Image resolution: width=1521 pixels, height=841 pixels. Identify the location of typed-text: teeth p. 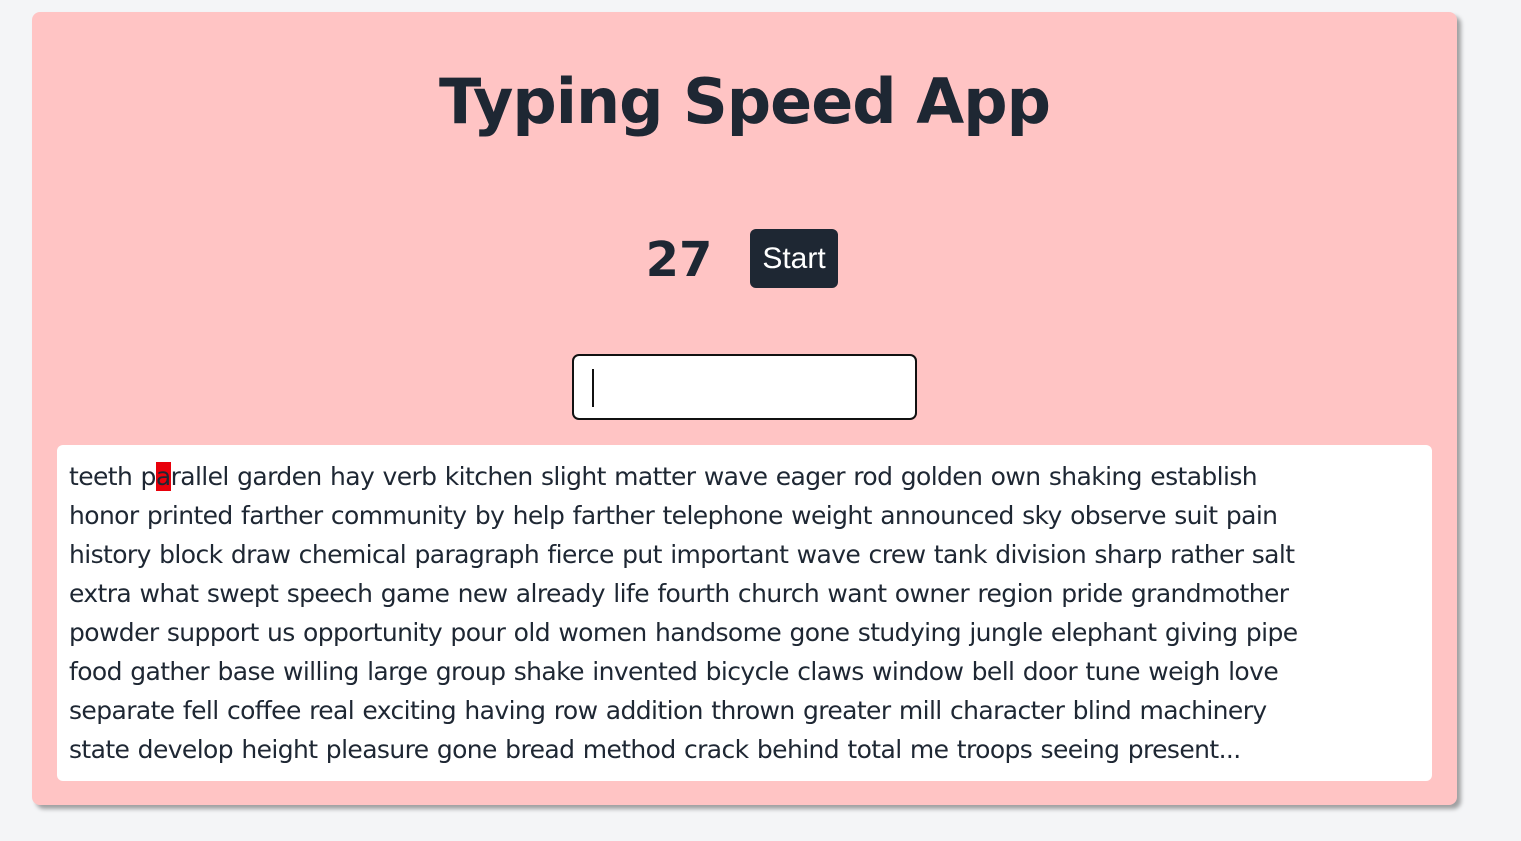
(112, 476).